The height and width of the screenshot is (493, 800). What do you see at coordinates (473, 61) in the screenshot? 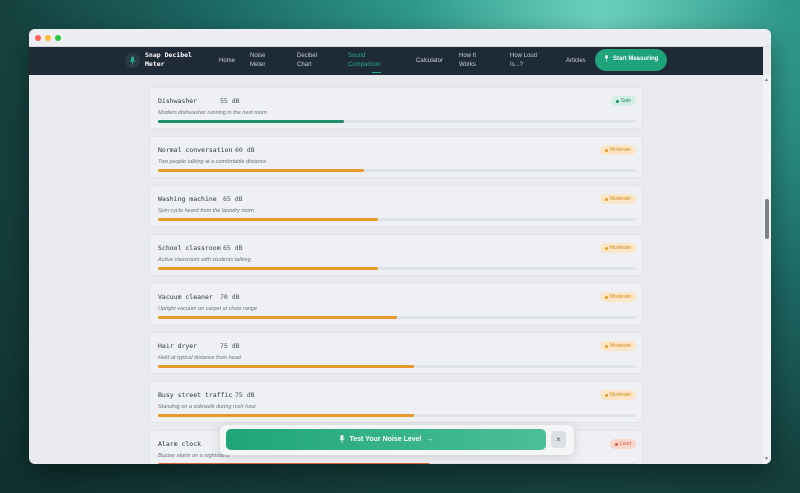
I see `nav-how-it-works: How It Works` at bounding box center [473, 61].